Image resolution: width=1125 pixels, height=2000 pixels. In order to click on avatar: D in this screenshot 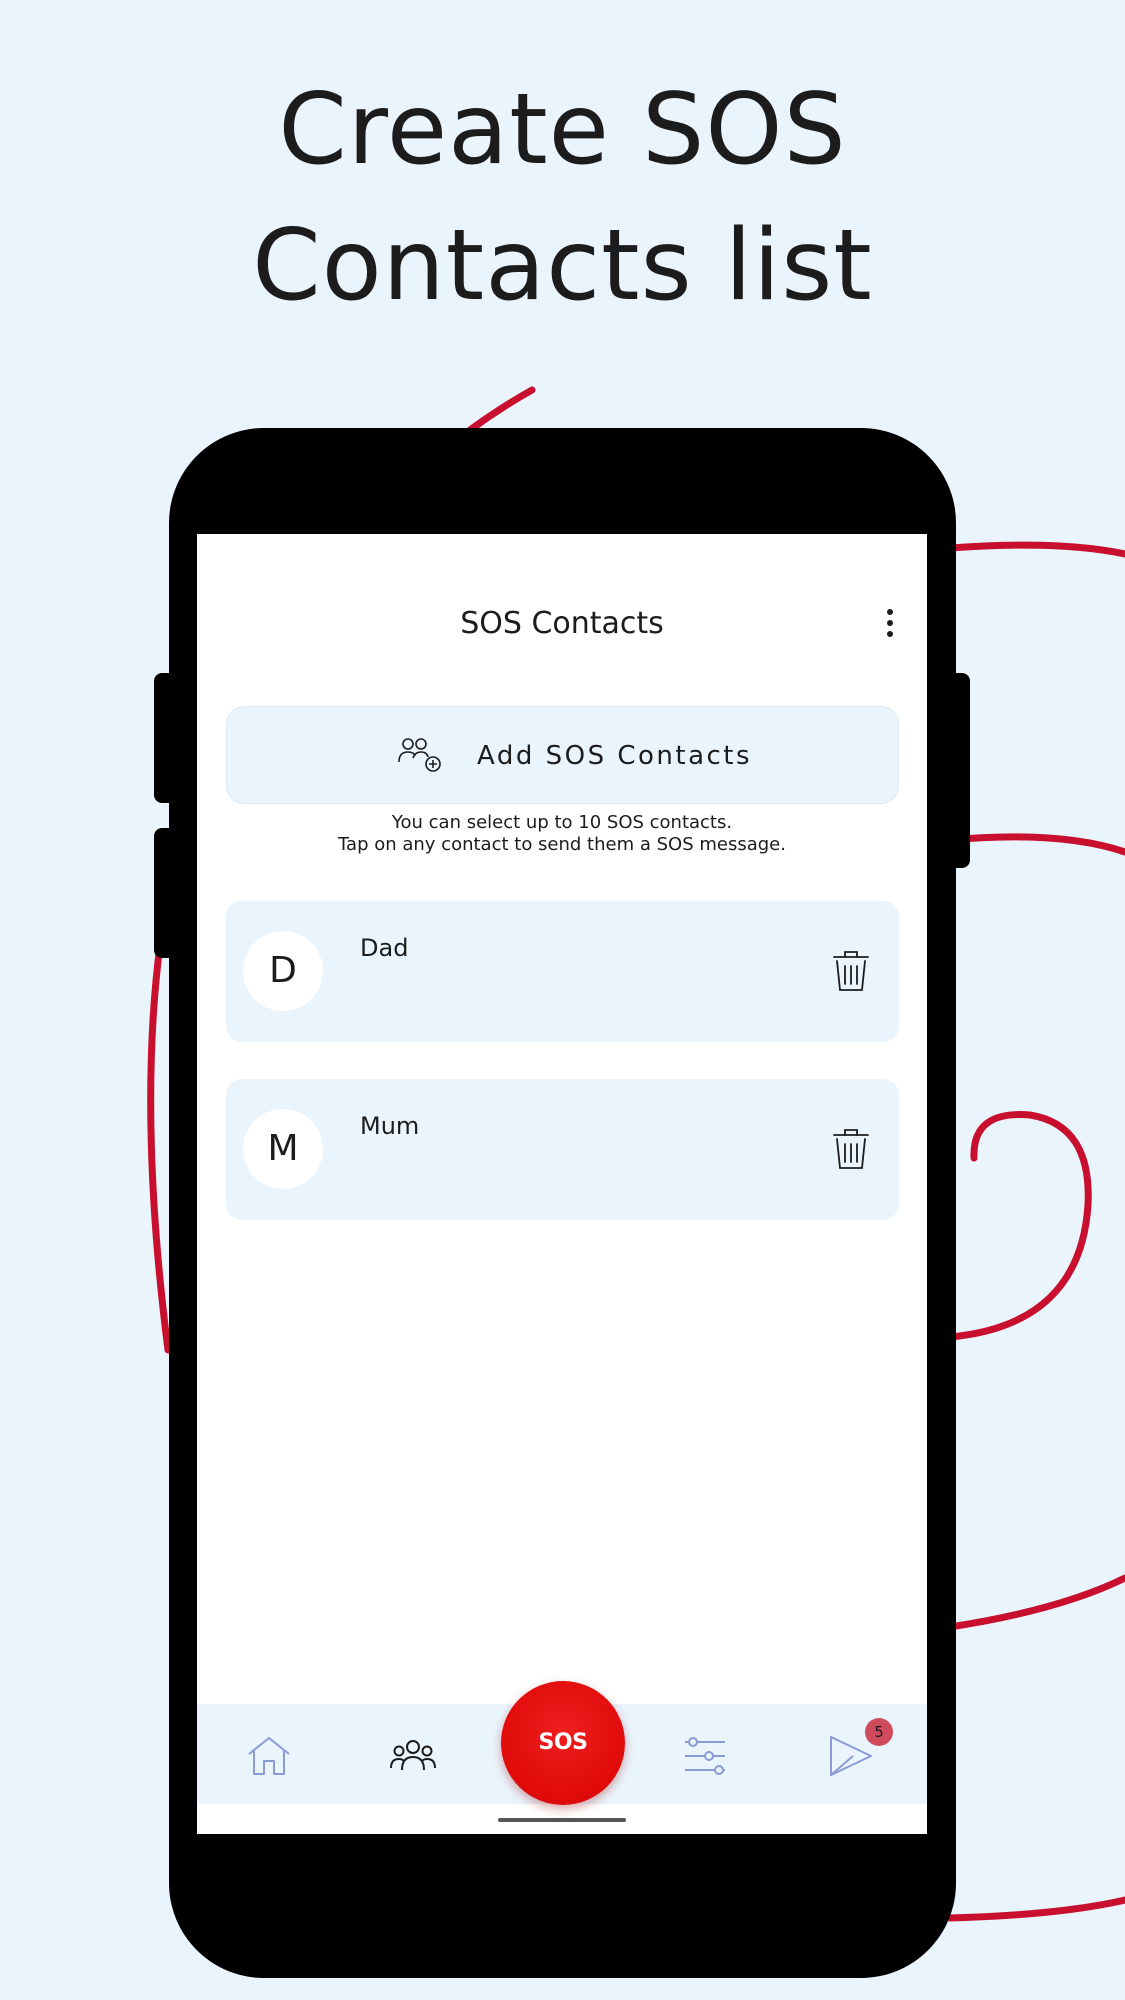, I will do `click(283, 971)`.